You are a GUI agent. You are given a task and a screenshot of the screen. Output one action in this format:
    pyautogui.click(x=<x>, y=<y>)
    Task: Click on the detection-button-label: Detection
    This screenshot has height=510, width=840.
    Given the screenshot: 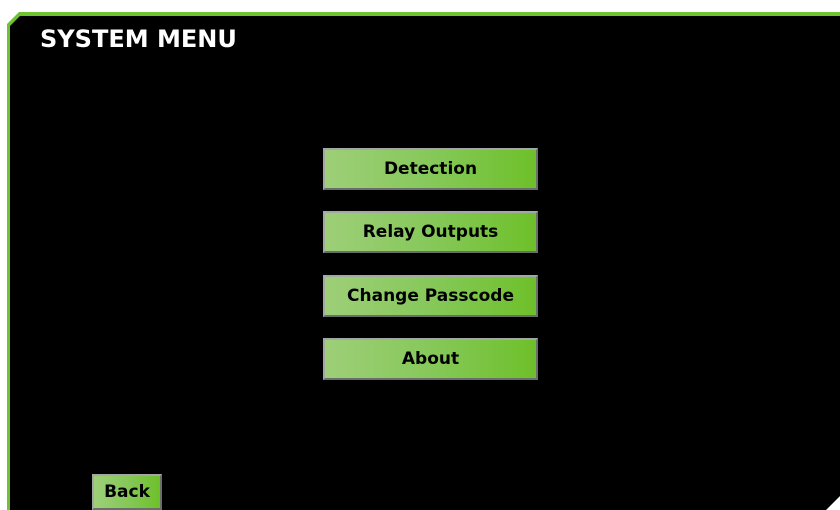 What is the action you would take?
    pyautogui.click(x=430, y=169)
    